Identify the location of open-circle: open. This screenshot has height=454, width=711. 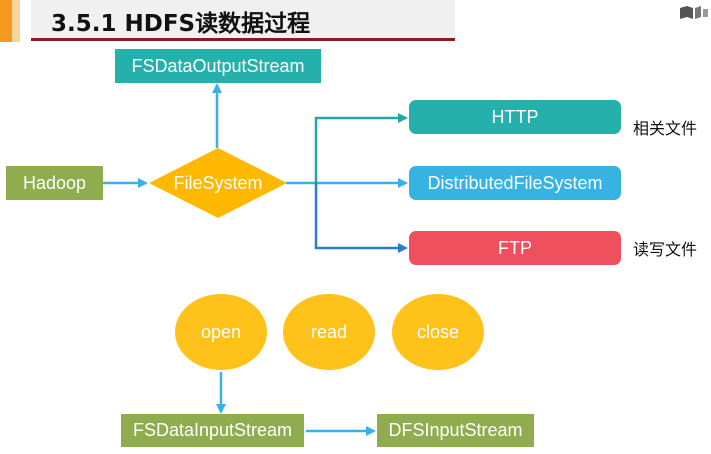
(221, 332).